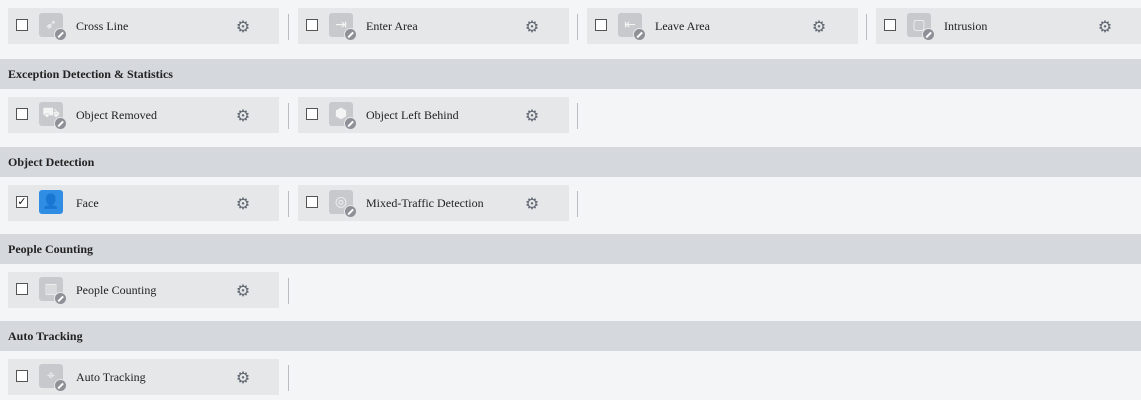  Describe the element at coordinates (570, 205) in the screenshot. I see `feature-row: ✓ 👤 Face ⚙ ◎ Mixed-Traffic Detection ⚙` at that location.